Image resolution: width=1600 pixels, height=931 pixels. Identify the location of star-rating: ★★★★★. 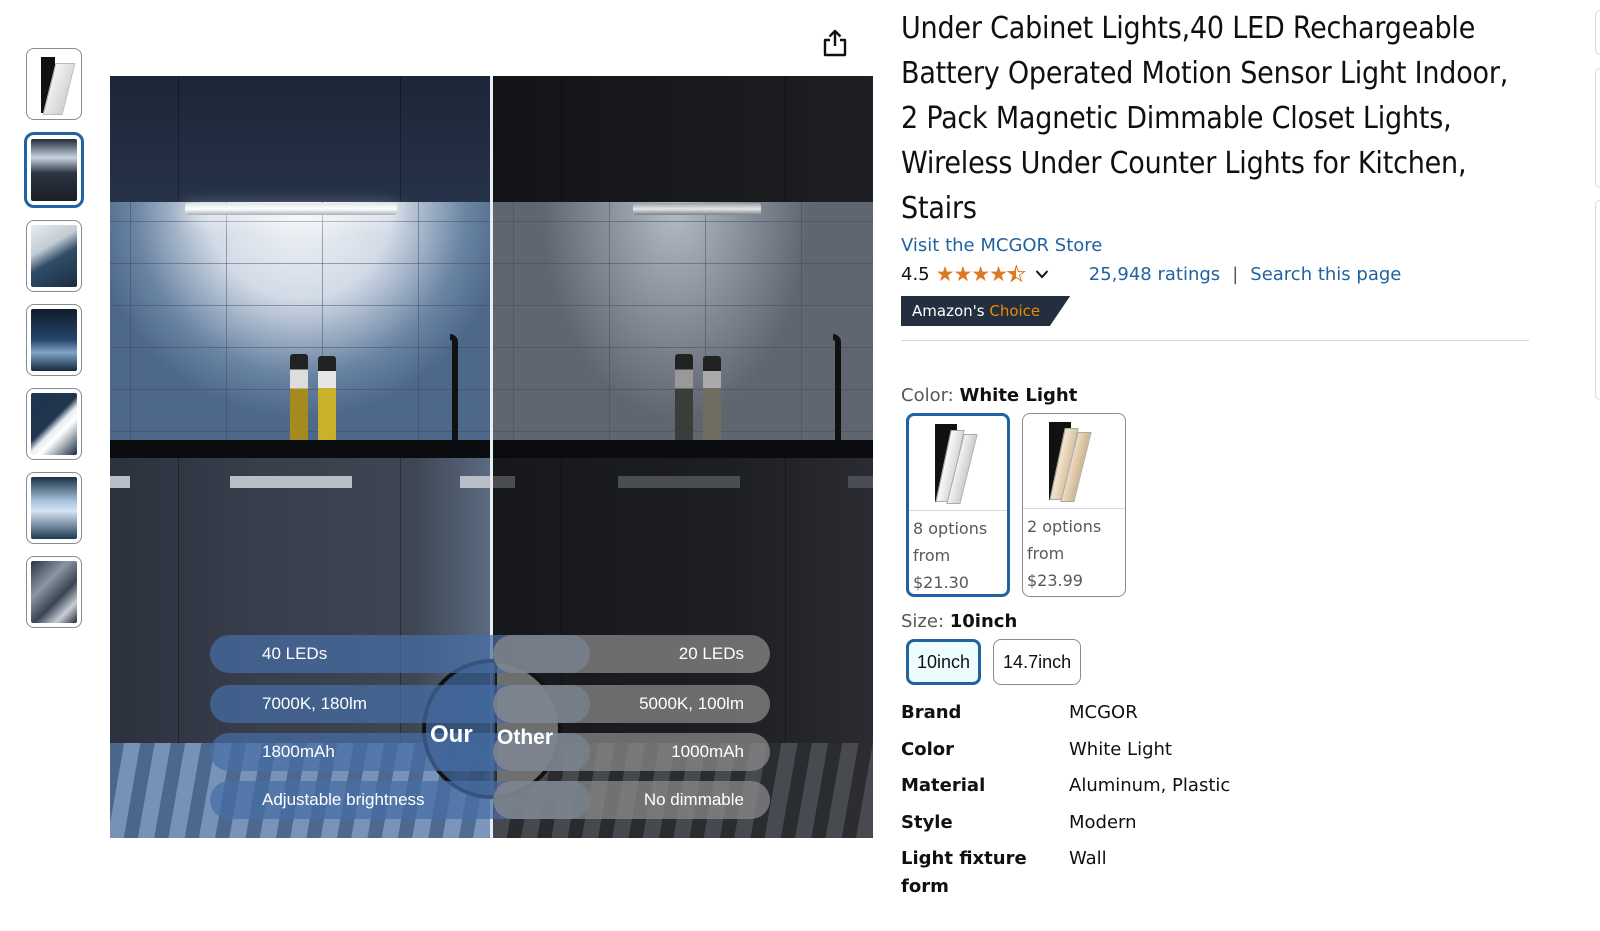
(981, 274).